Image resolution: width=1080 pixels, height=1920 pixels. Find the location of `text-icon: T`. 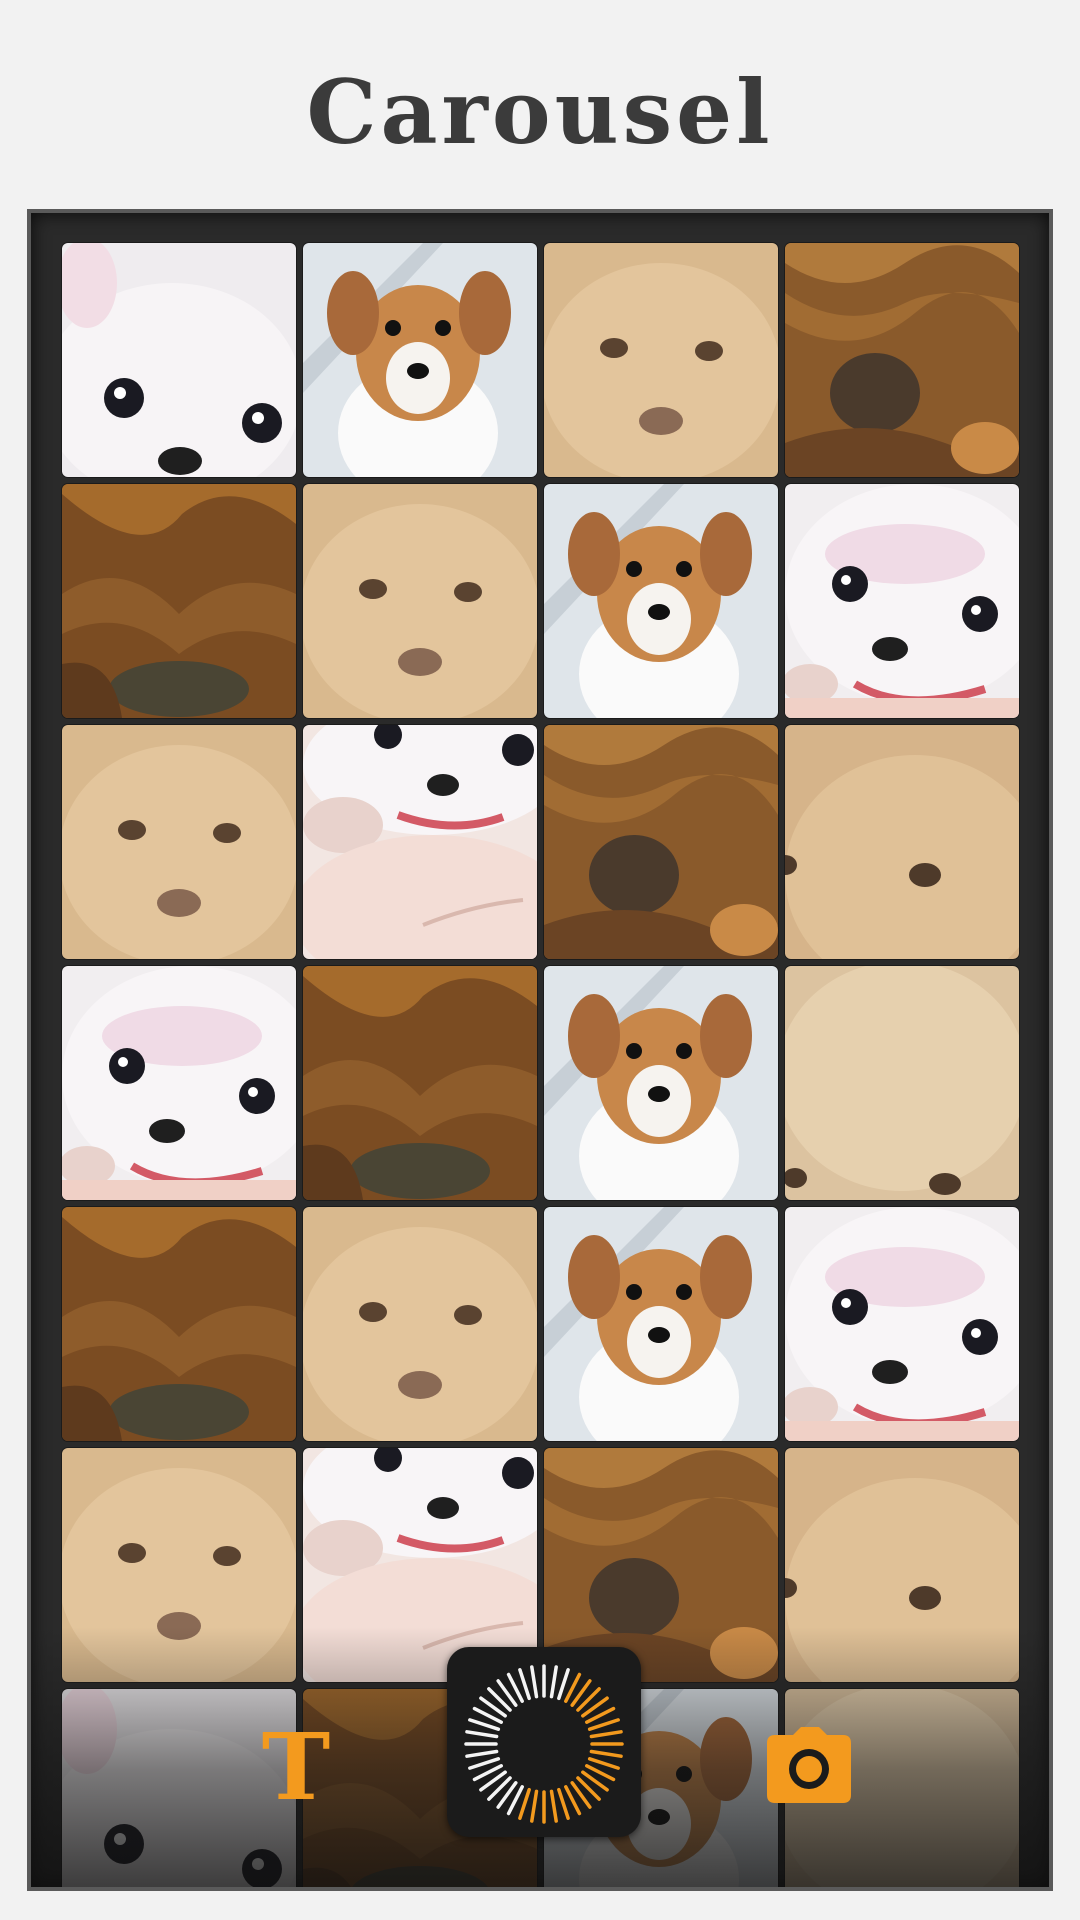

text-icon: T is located at coordinates (296, 1767).